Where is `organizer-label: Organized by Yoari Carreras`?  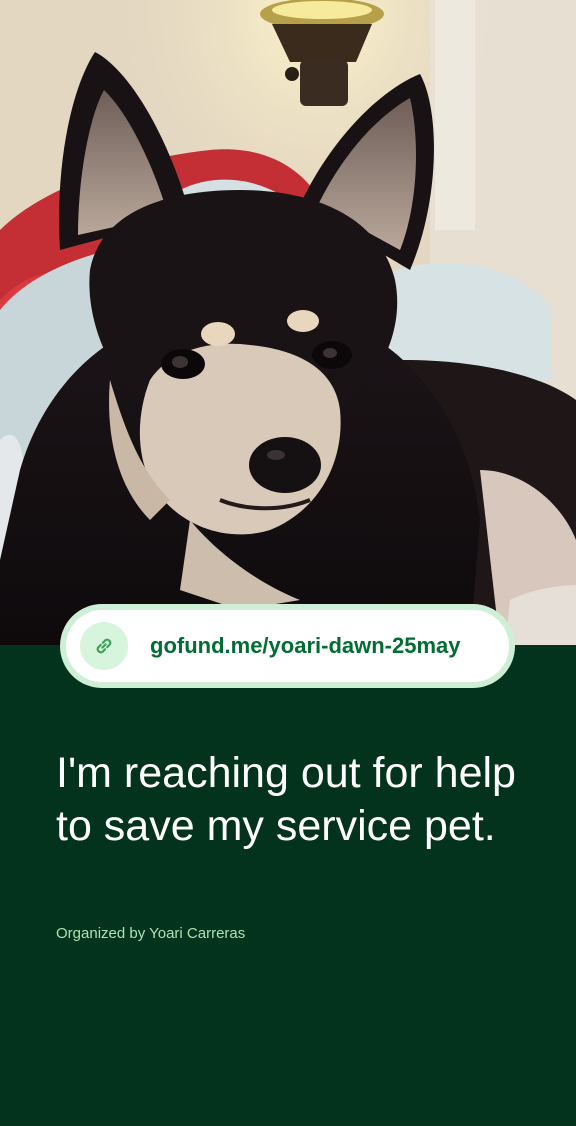 organizer-label: Organized by Yoari Carreras is located at coordinates (151, 933).